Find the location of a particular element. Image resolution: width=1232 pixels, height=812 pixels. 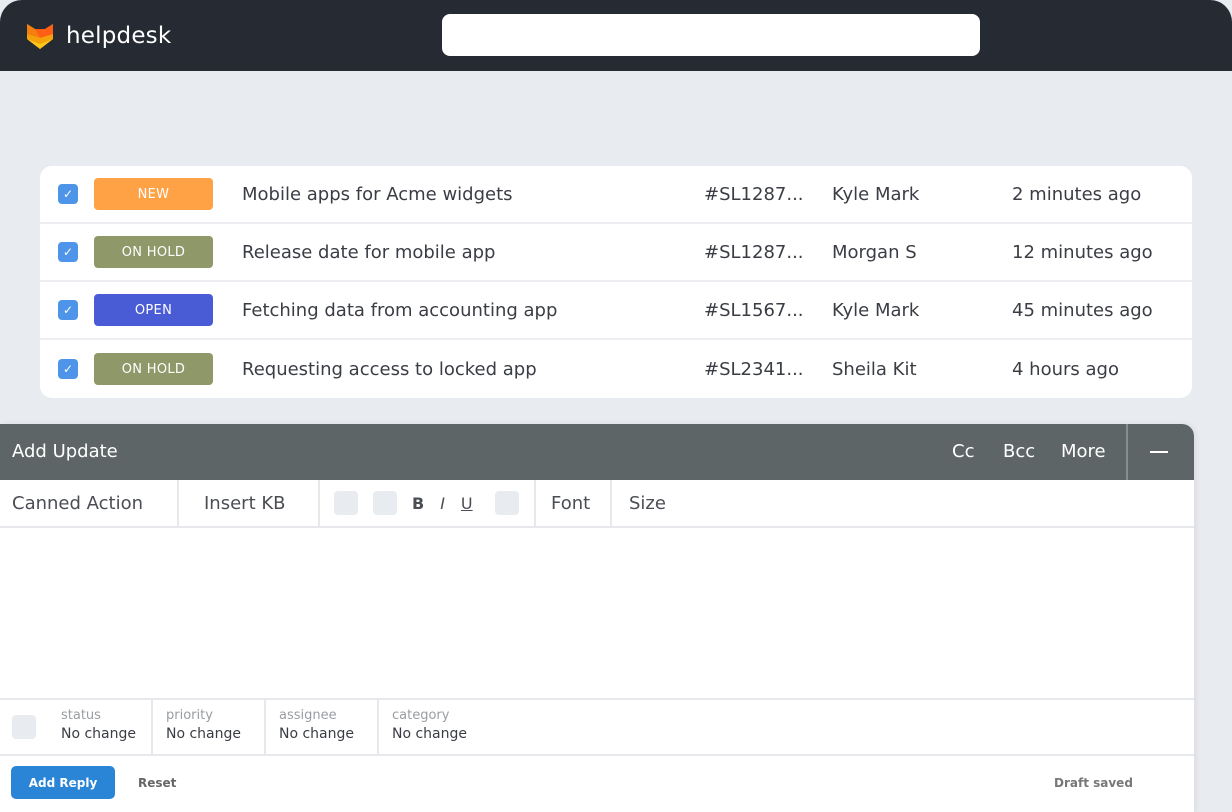

fox-logo-icon is located at coordinates (40, 36).